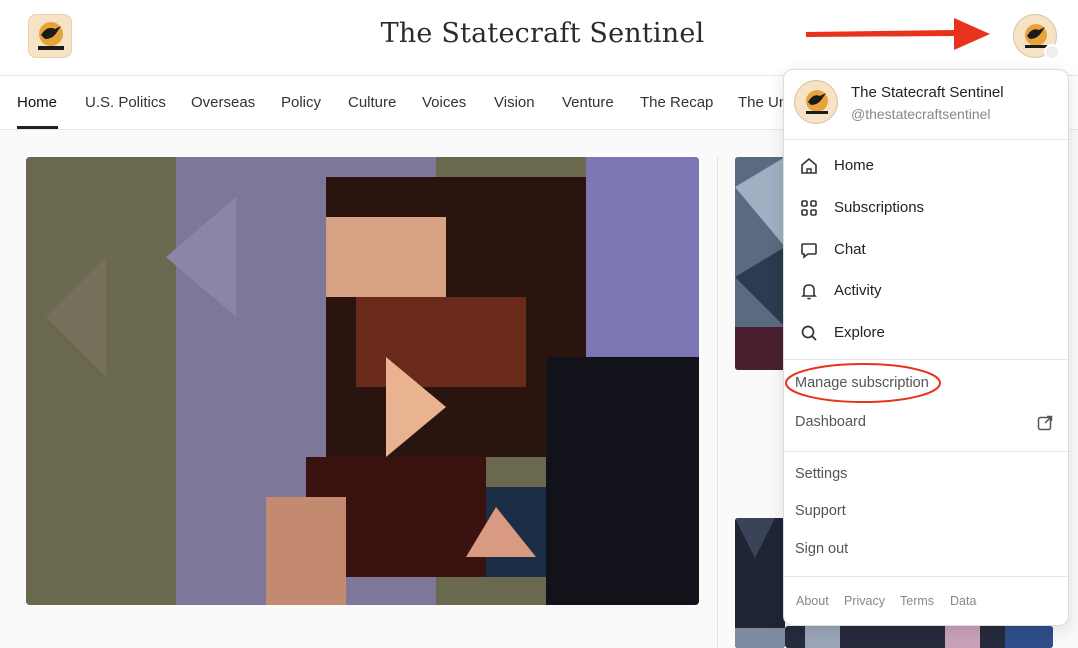  Describe the element at coordinates (821, 474) in the screenshot. I see `menu-item-label: Settings` at that location.